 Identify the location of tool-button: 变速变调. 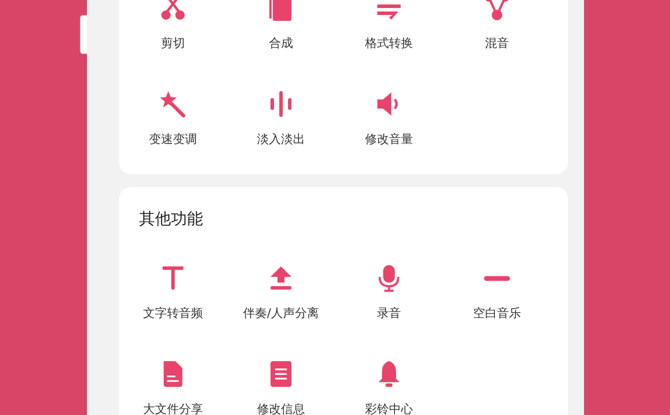
(173, 139).